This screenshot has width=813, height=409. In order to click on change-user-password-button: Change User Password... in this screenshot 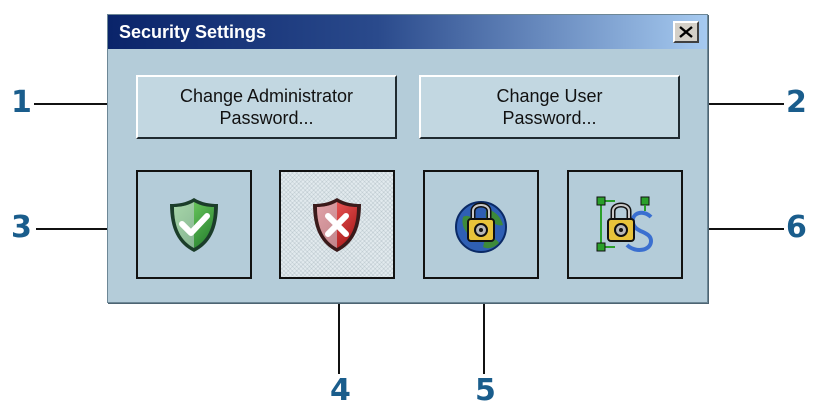, I will do `click(549, 107)`.